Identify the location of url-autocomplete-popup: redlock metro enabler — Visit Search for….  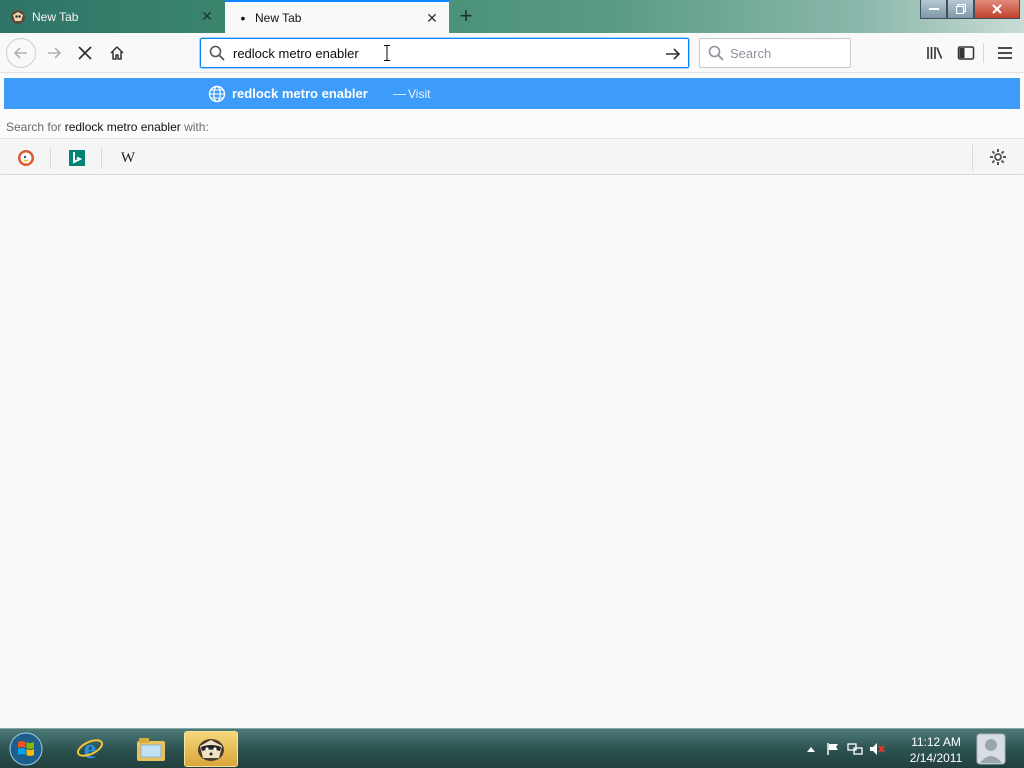
(512, 124).